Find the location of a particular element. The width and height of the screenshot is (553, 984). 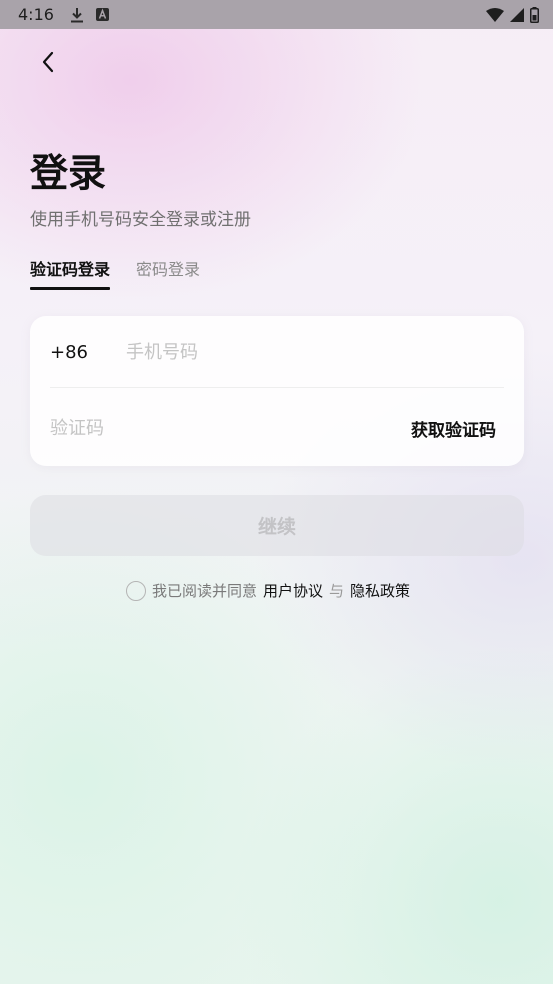

form-divider is located at coordinates (277, 387).